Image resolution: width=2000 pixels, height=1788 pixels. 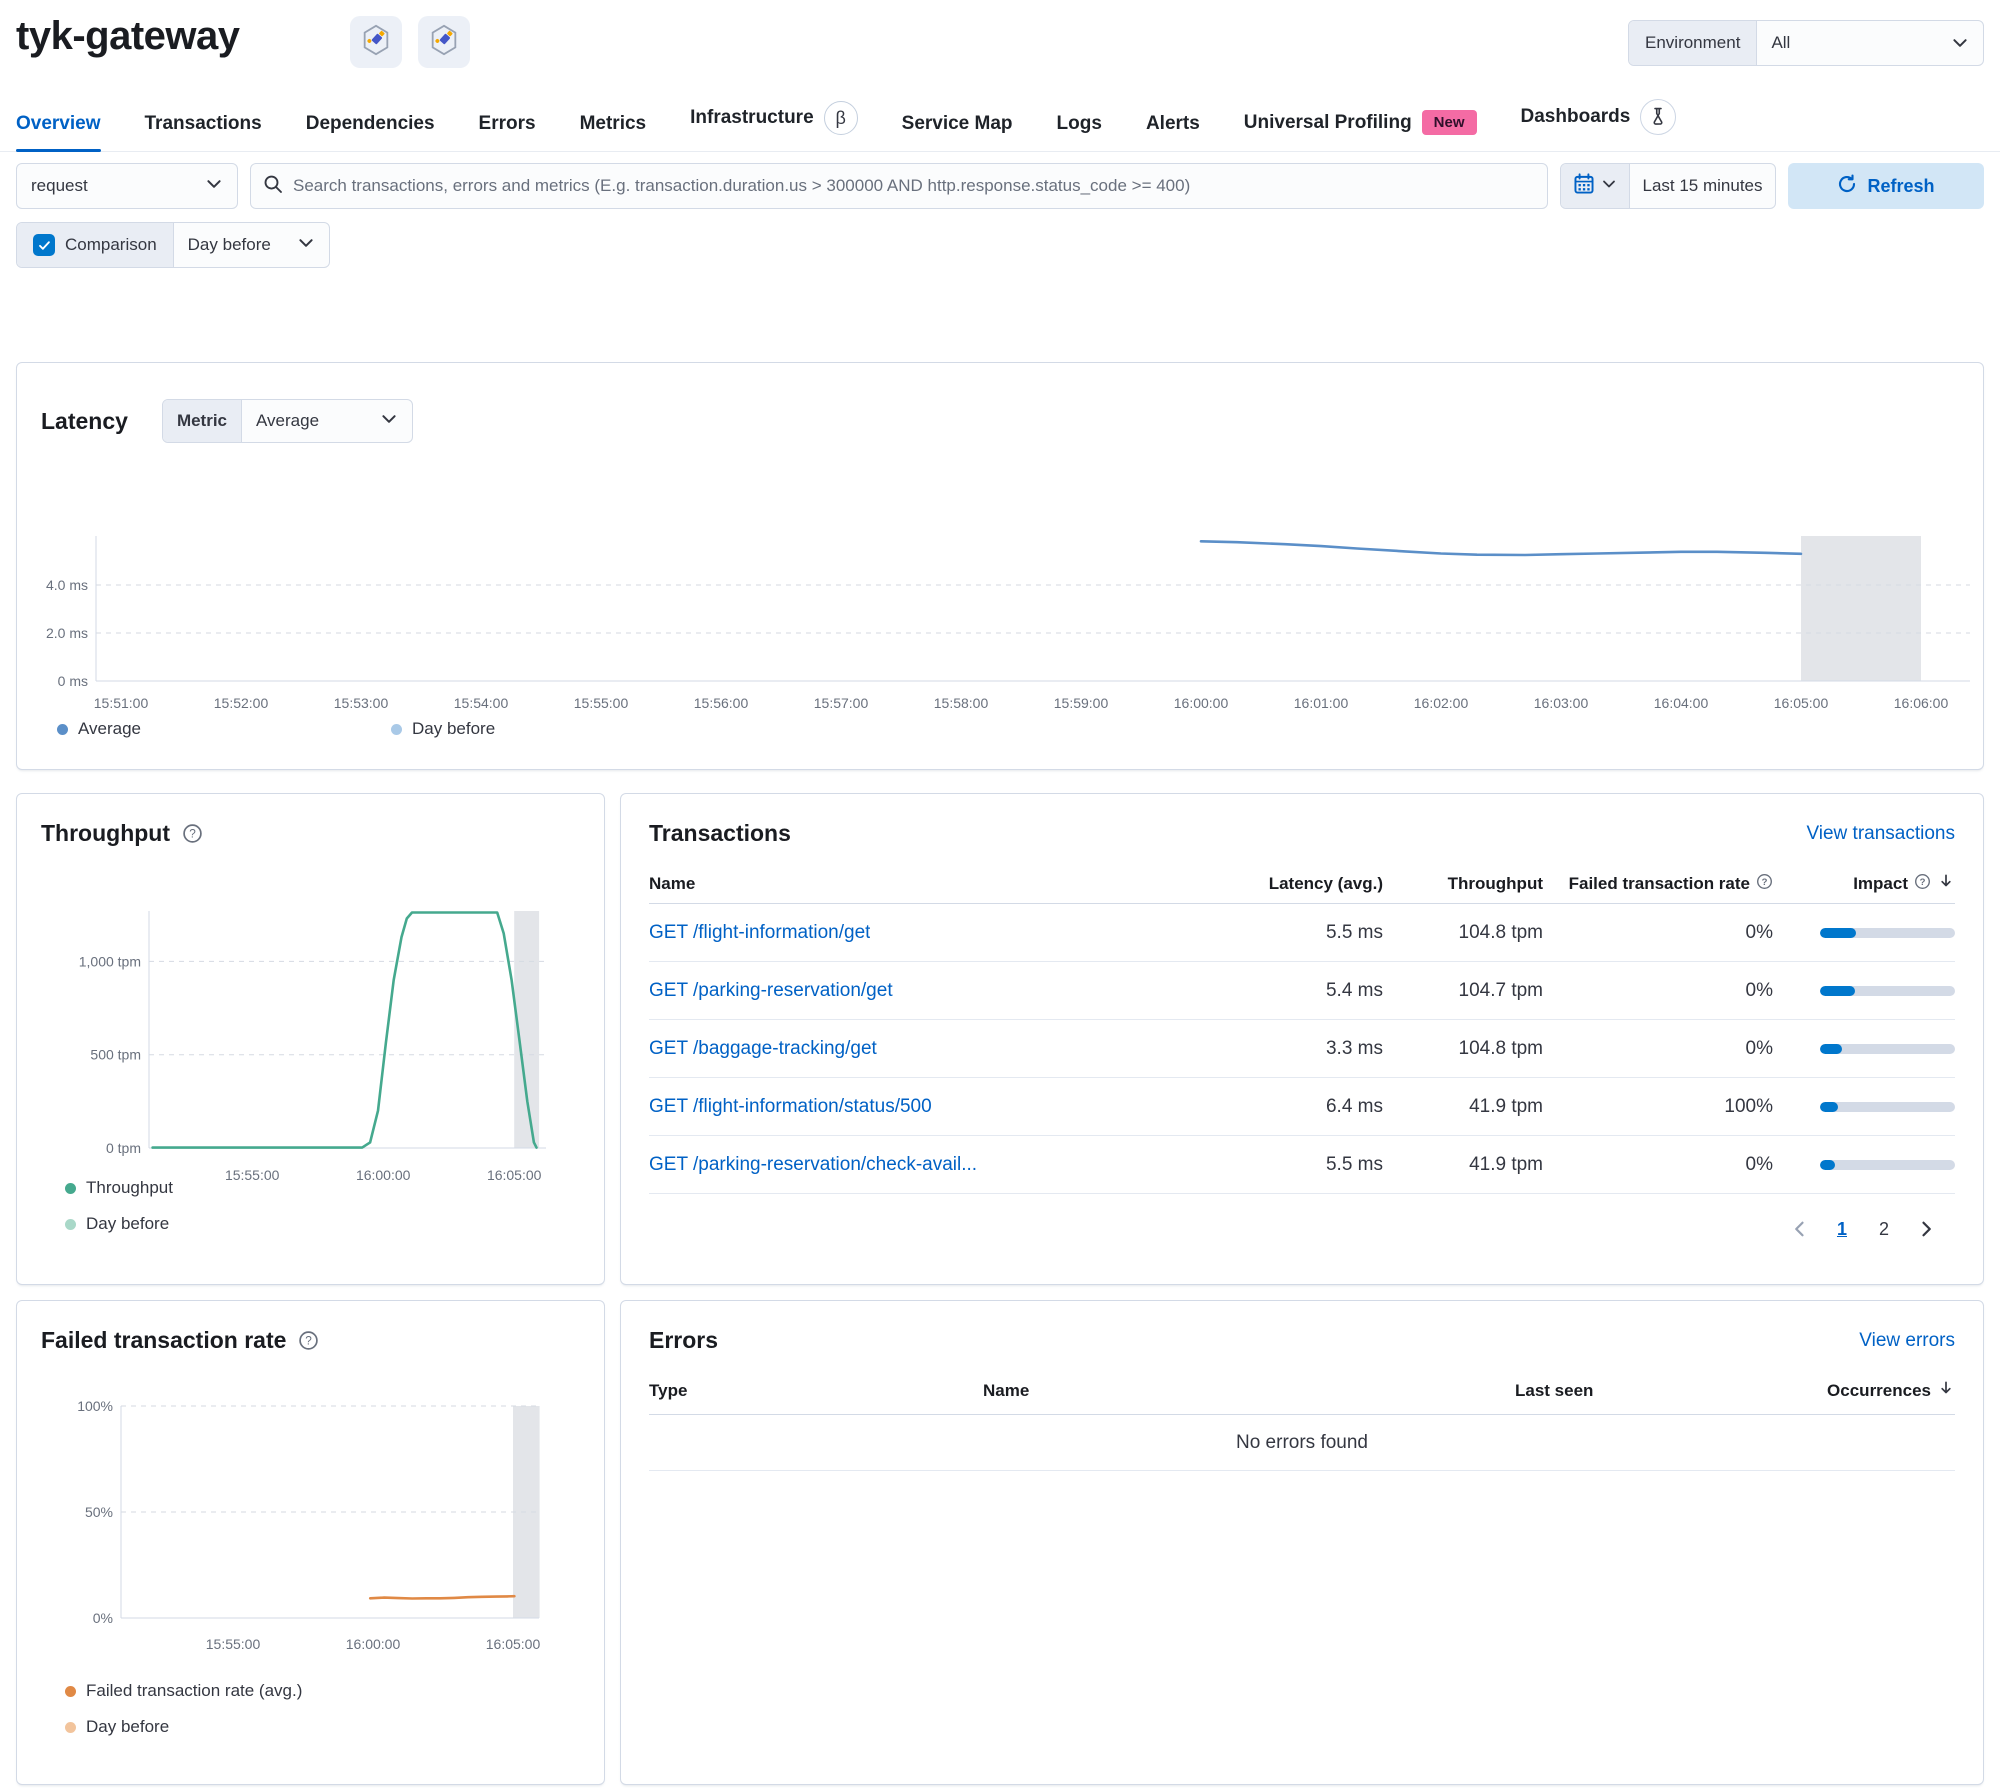 I want to click on legend-item: Throughput, so click(x=119, y=1188).